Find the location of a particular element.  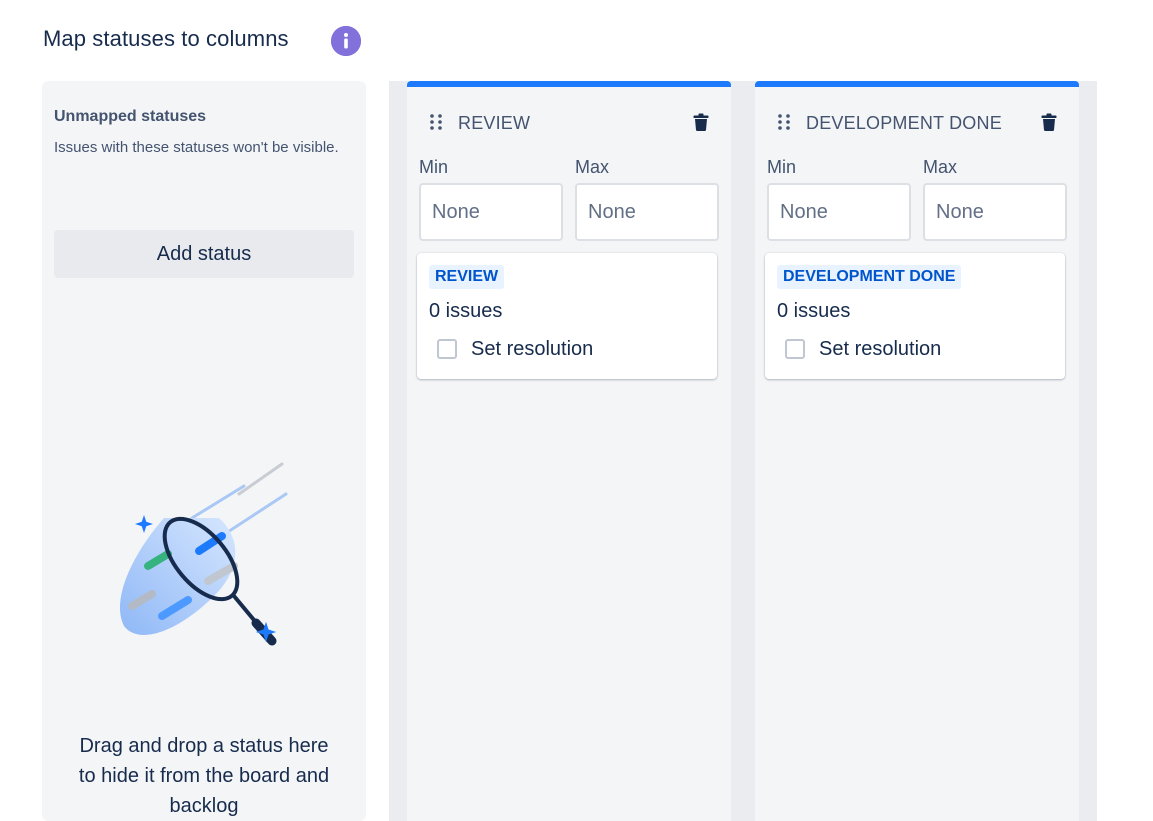

add-status-button: Add status is located at coordinates (204, 254).